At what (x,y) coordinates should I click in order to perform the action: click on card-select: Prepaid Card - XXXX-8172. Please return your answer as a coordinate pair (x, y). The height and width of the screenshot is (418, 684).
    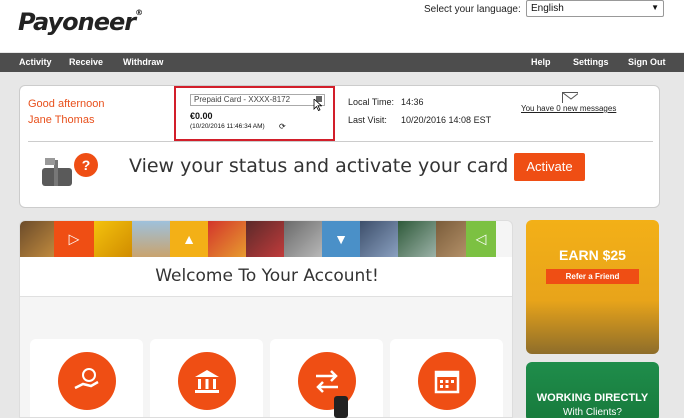
    Looking at the image, I should click on (257, 100).